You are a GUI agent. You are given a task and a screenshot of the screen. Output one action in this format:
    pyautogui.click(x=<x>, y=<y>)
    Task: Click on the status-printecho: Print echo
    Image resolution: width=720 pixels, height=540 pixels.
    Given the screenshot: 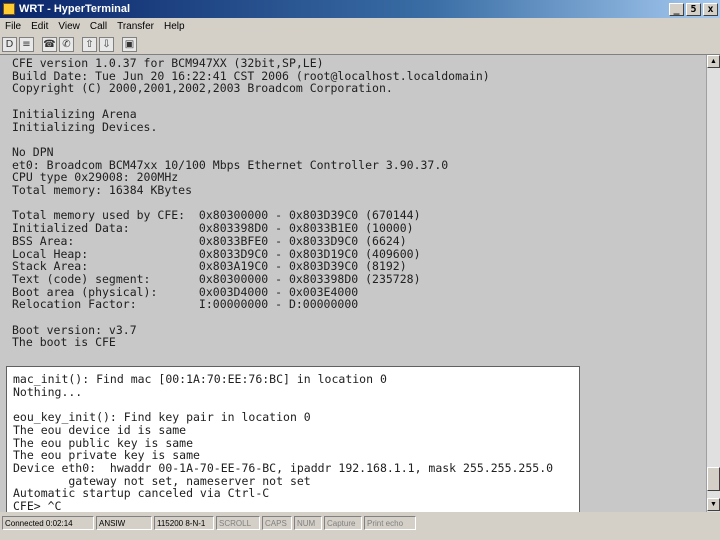 What is the action you would take?
    pyautogui.click(x=390, y=523)
    